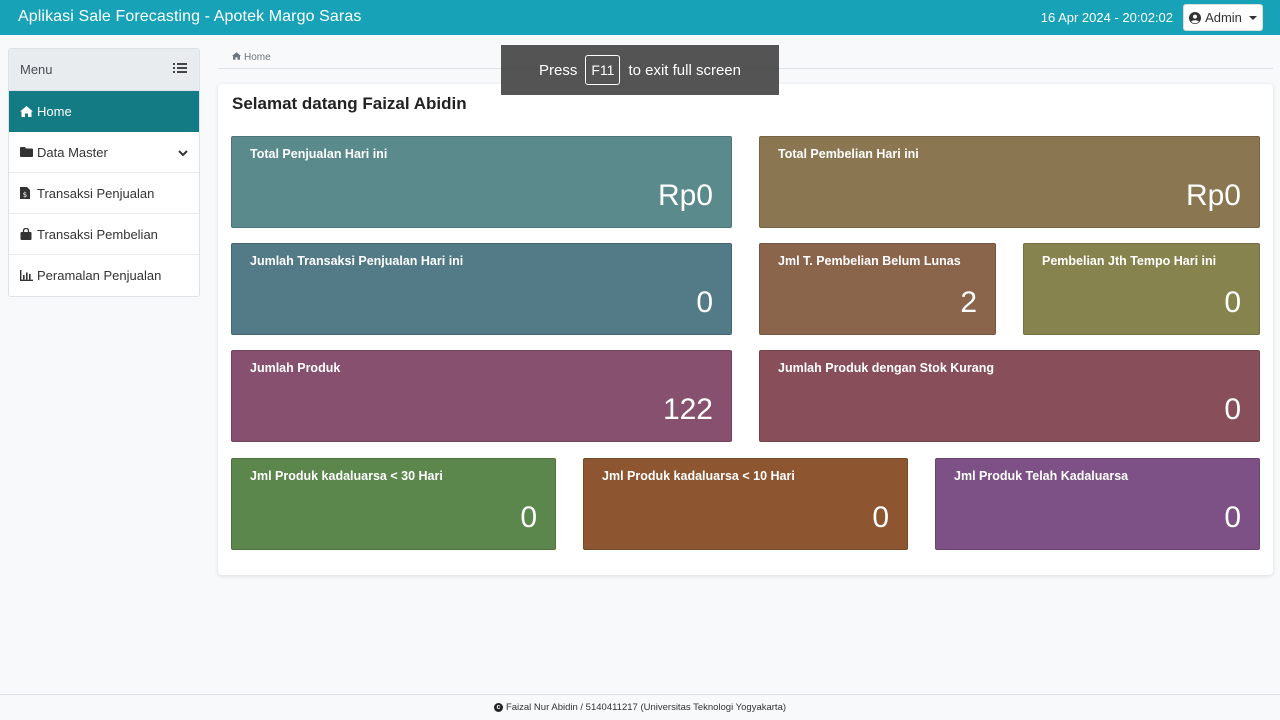 The width and height of the screenshot is (1280, 720). I want to click on folder-icon, so click(27, 152).